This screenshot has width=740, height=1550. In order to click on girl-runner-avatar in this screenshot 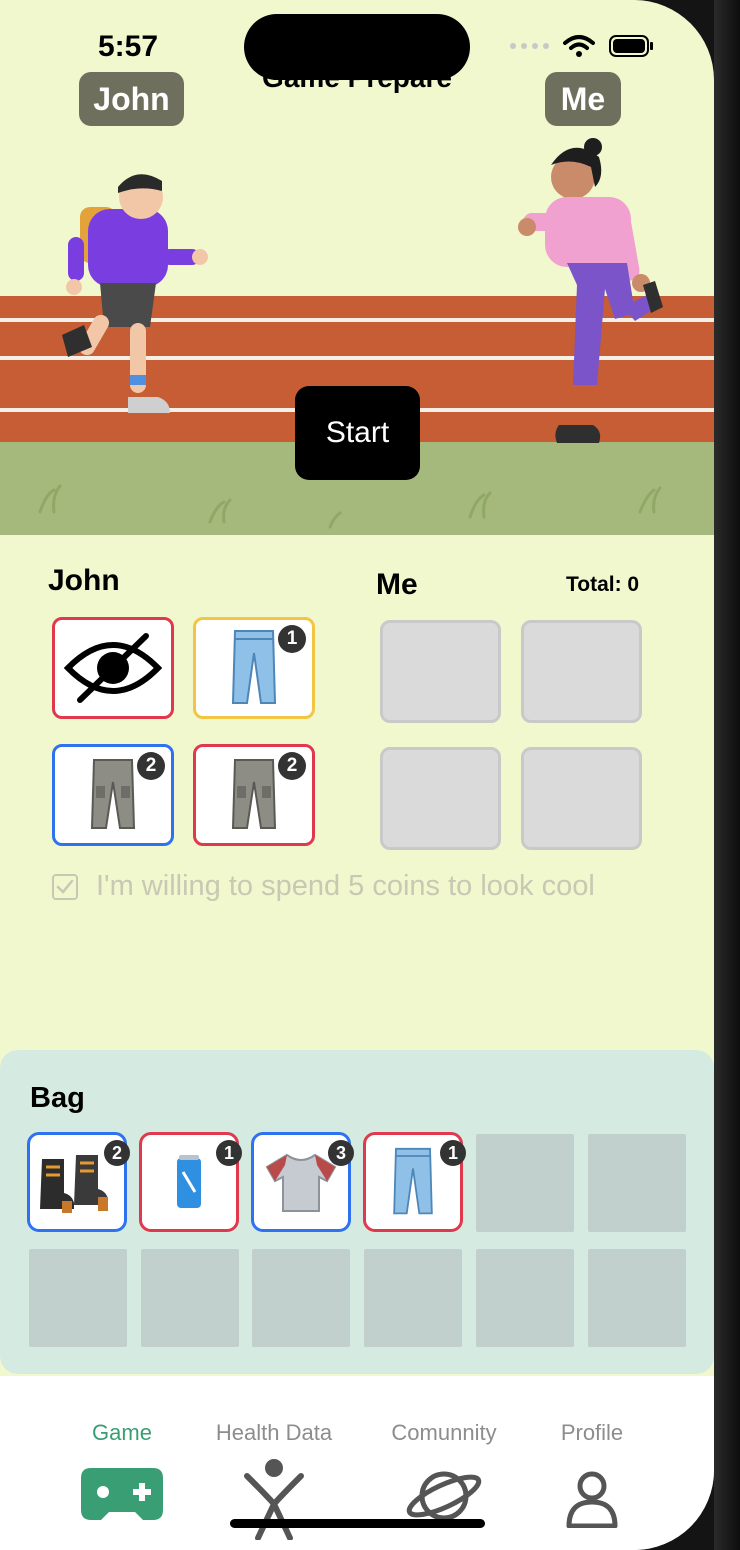, I will do `click(590, 290)`.